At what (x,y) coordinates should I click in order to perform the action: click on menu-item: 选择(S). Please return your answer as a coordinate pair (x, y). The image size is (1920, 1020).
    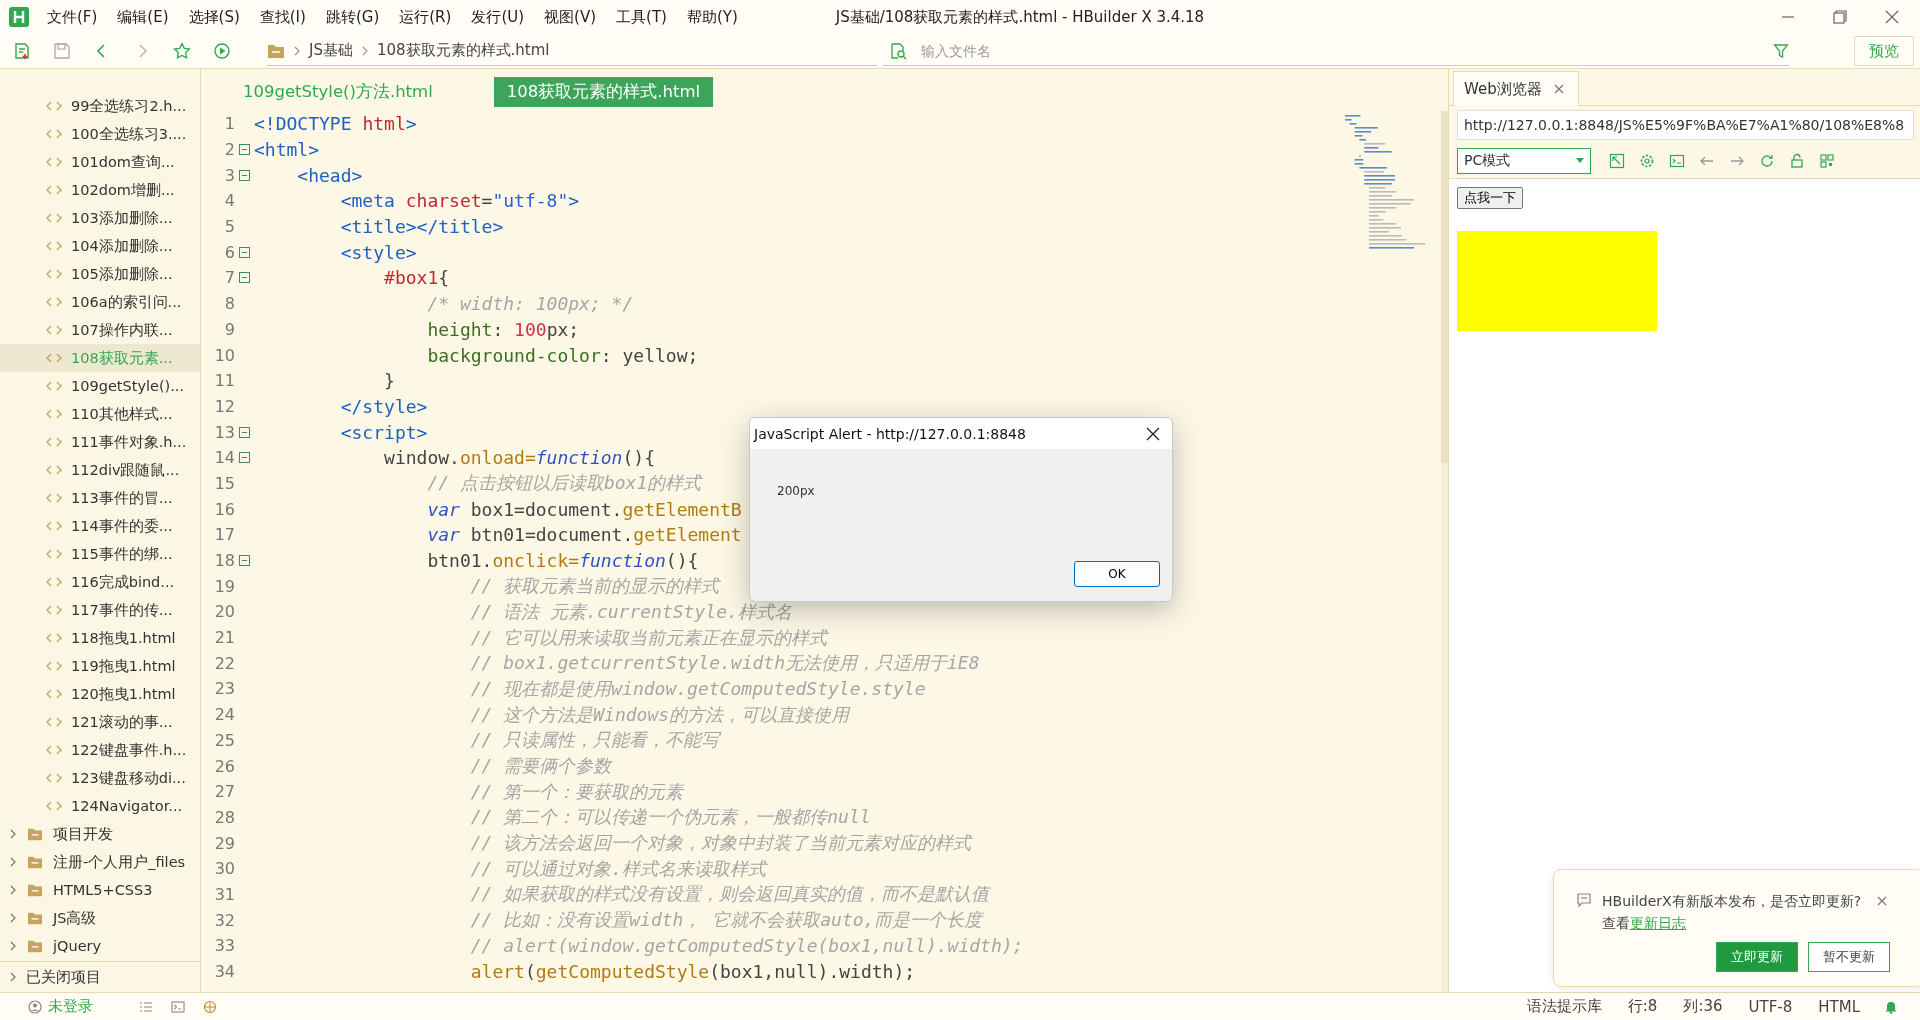
    Looking at the image, I should click on (214, 17).